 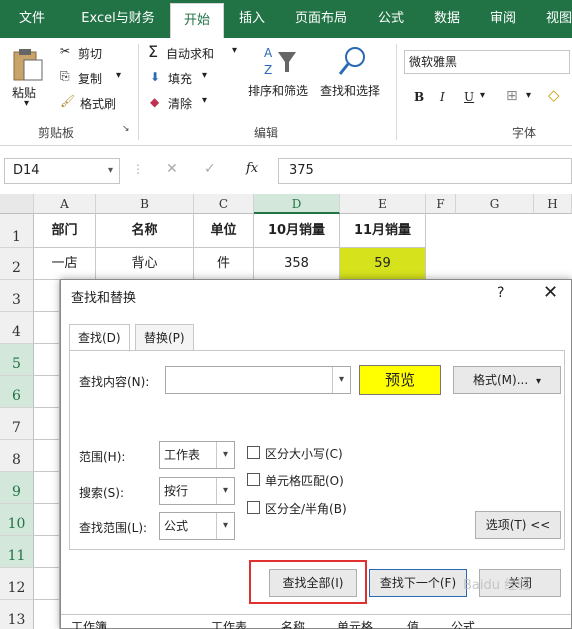 I want to click on row-header: 11, so click(x=17, y=552).